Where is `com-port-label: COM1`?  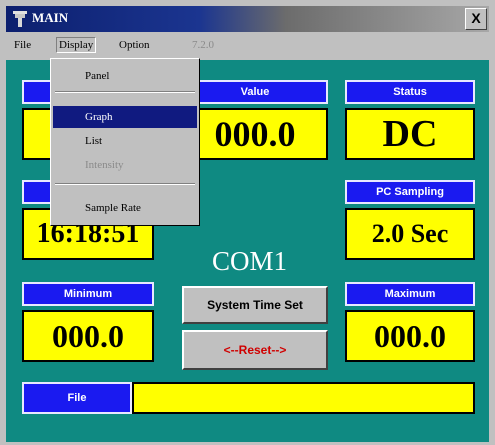 com-port-label: COM1 is located at coordinates (250, 261).